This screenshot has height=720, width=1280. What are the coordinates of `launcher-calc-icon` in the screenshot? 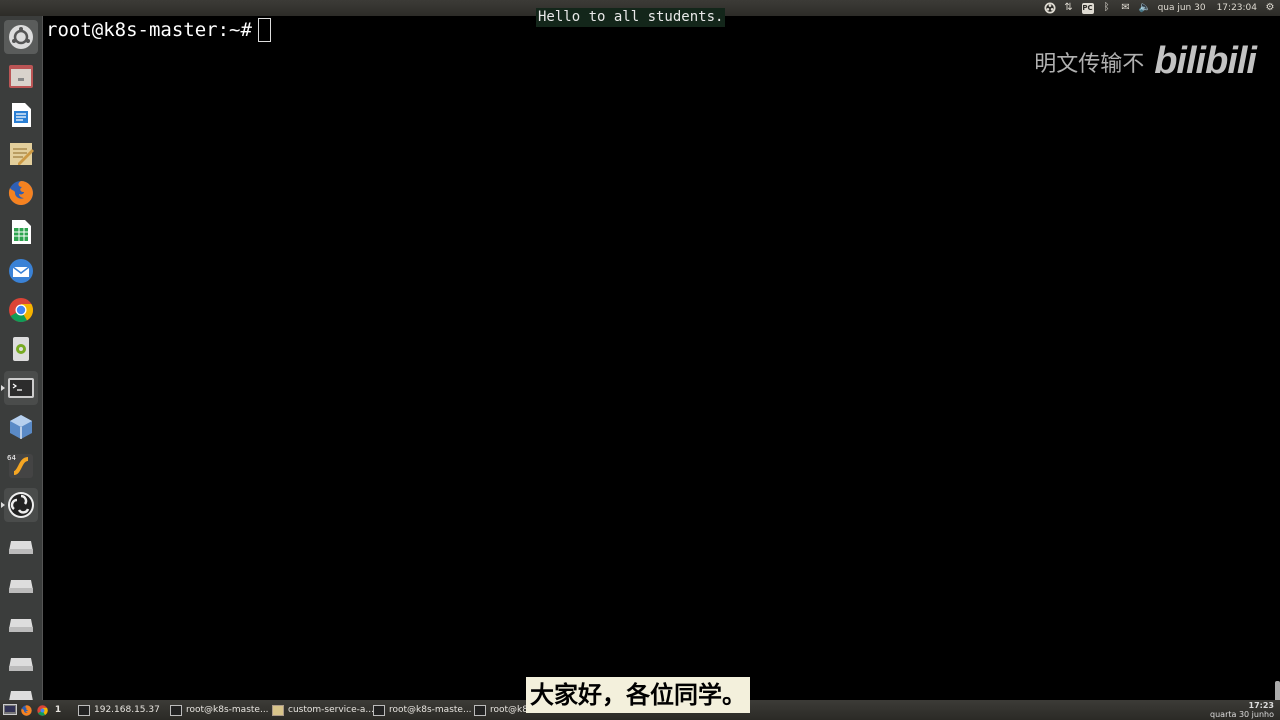 It's located at (21, 232).